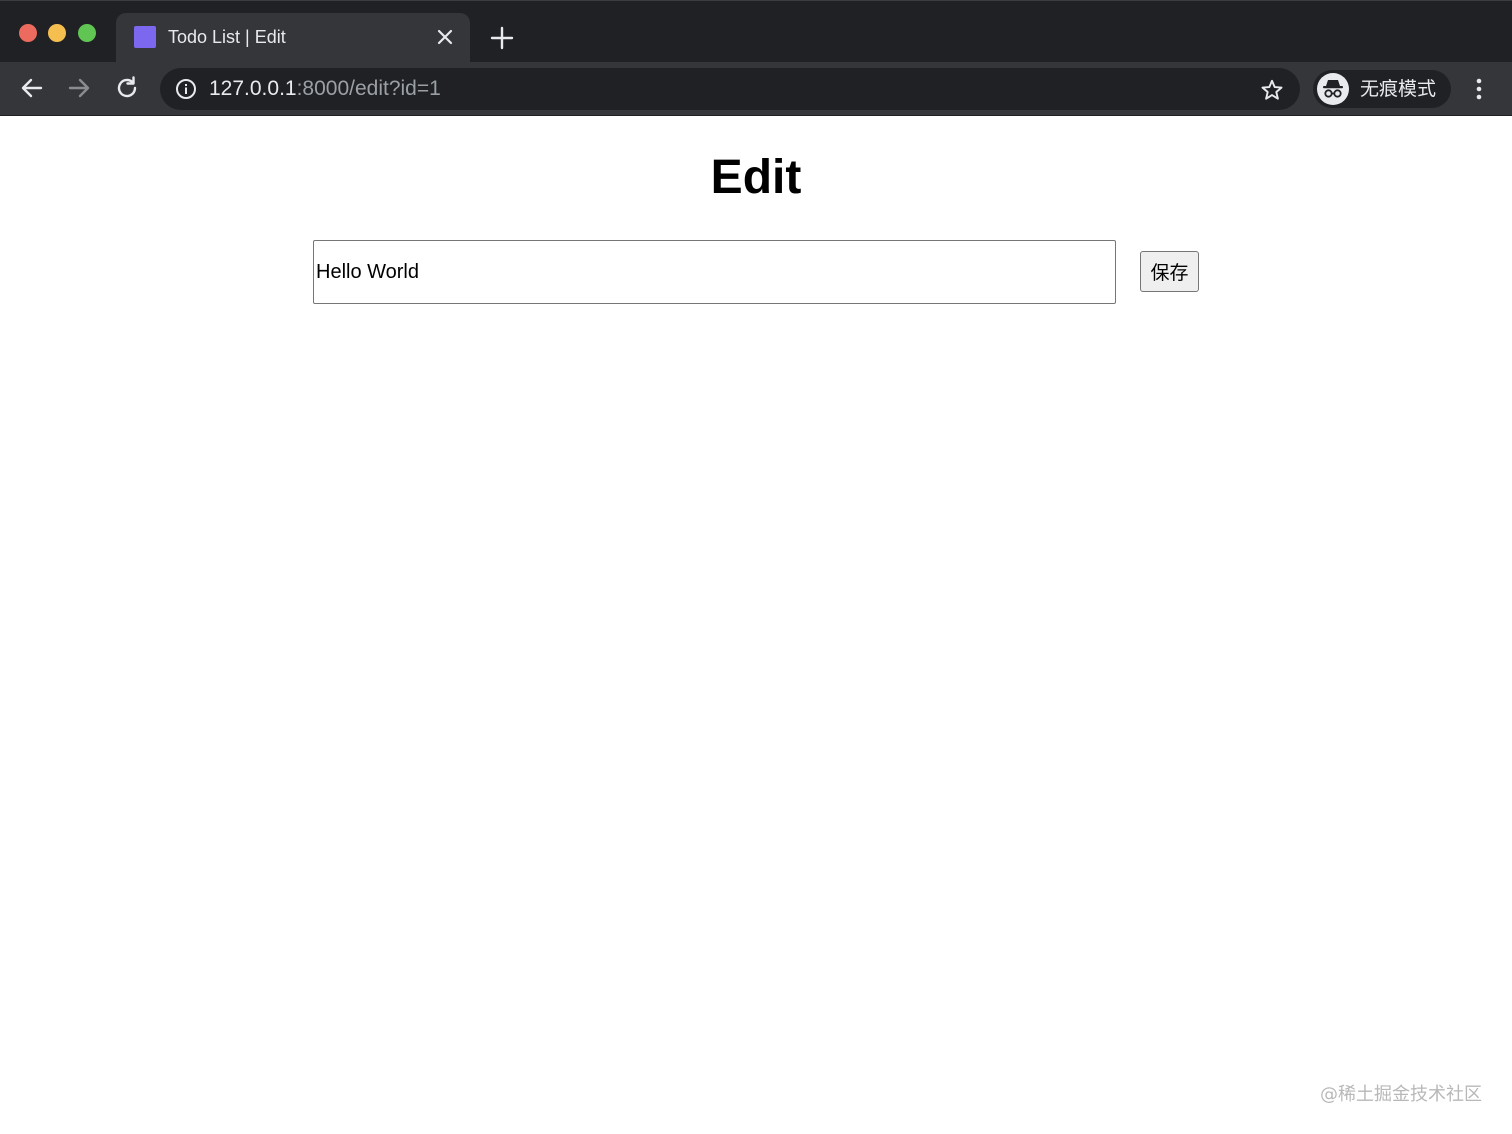 This screenshot has height=1134, width=1512. Describe the element at coordinates (293, 38) in the screenshot. I see `tab-active: Todo List | Edit` at that location.